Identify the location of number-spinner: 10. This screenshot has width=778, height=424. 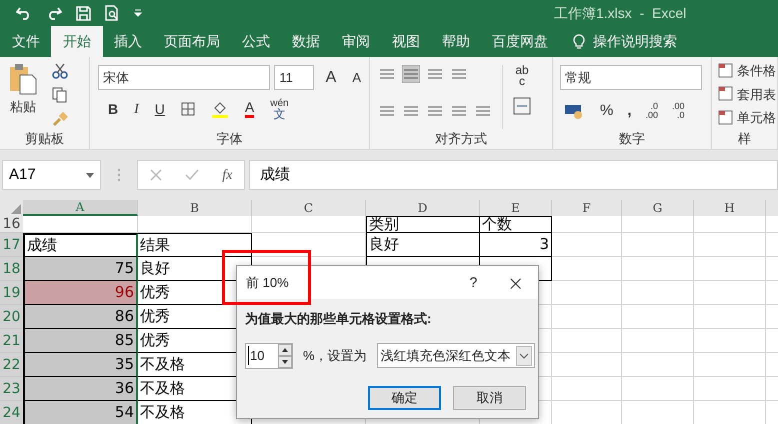
(269, 355).